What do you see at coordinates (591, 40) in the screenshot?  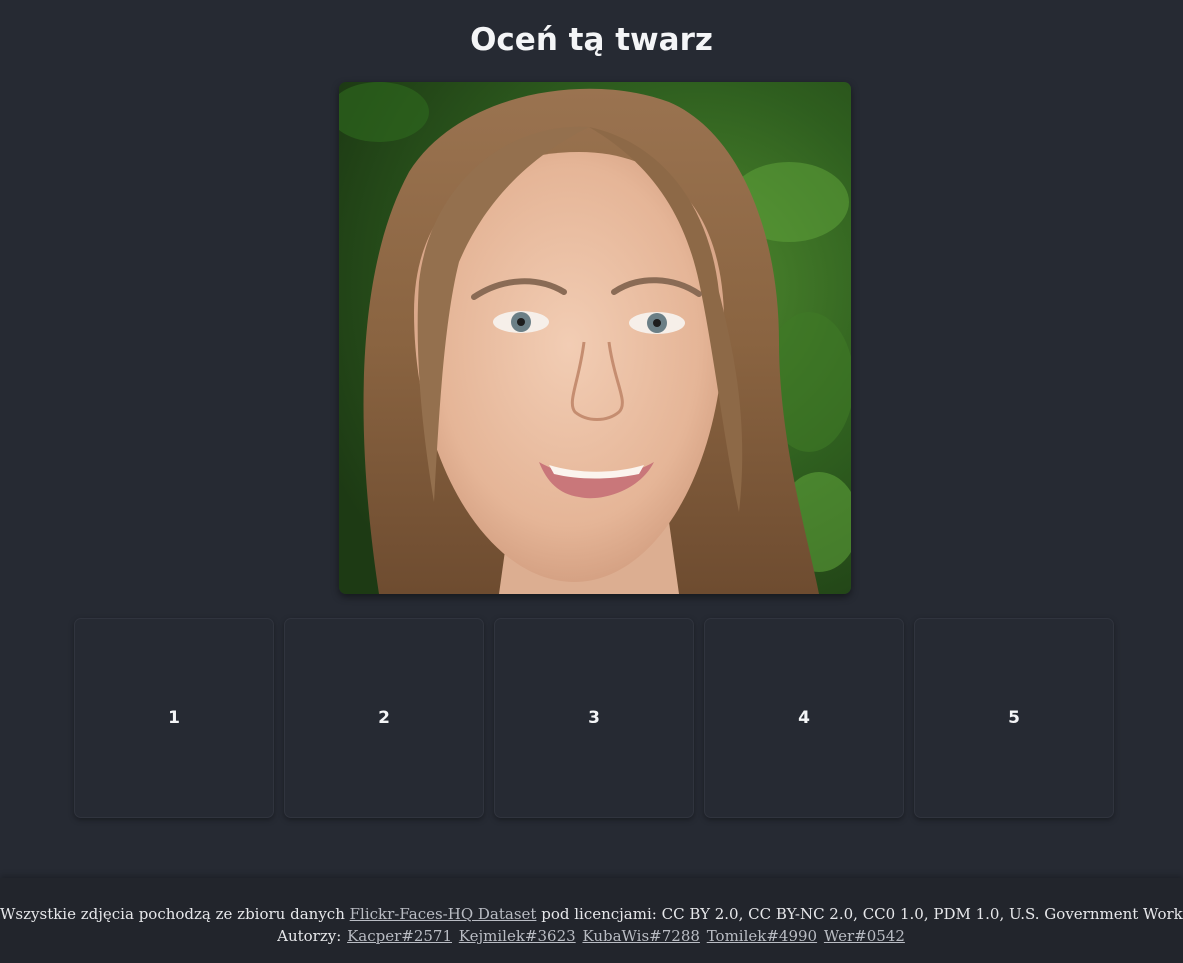 I see `page-title: Oceń tą twarz` at bounding box center [591, 40].